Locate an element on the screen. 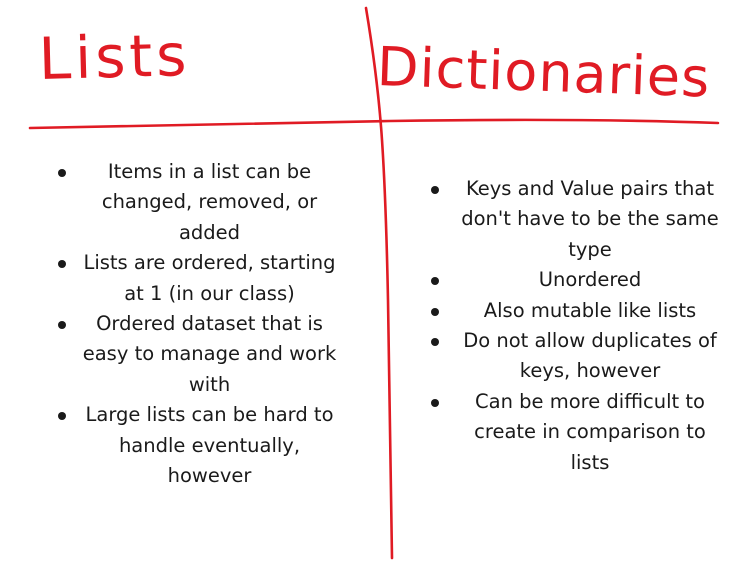 The width and height of the screenshot is (753, 564). list-item: Unordered is located at coordinates (575, 280).